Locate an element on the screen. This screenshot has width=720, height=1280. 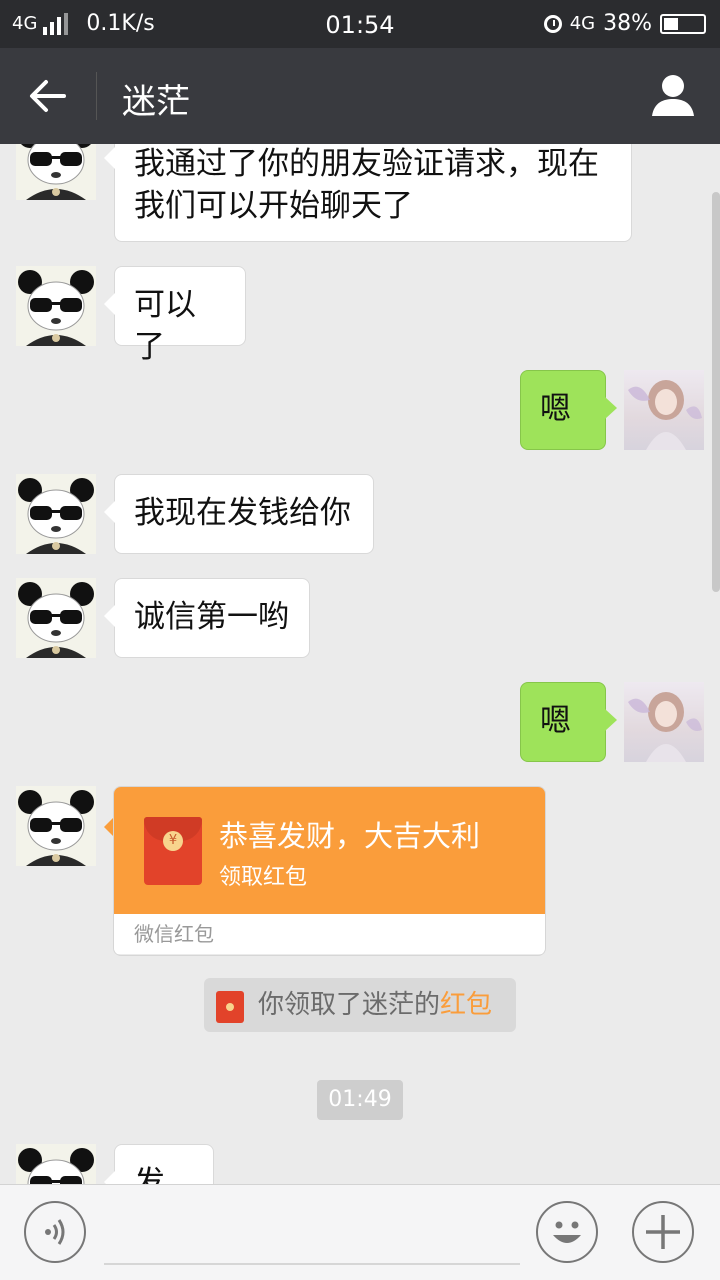
system-message-text: 你领取了迷茫的红包 is located at coordinates (375, 1005).